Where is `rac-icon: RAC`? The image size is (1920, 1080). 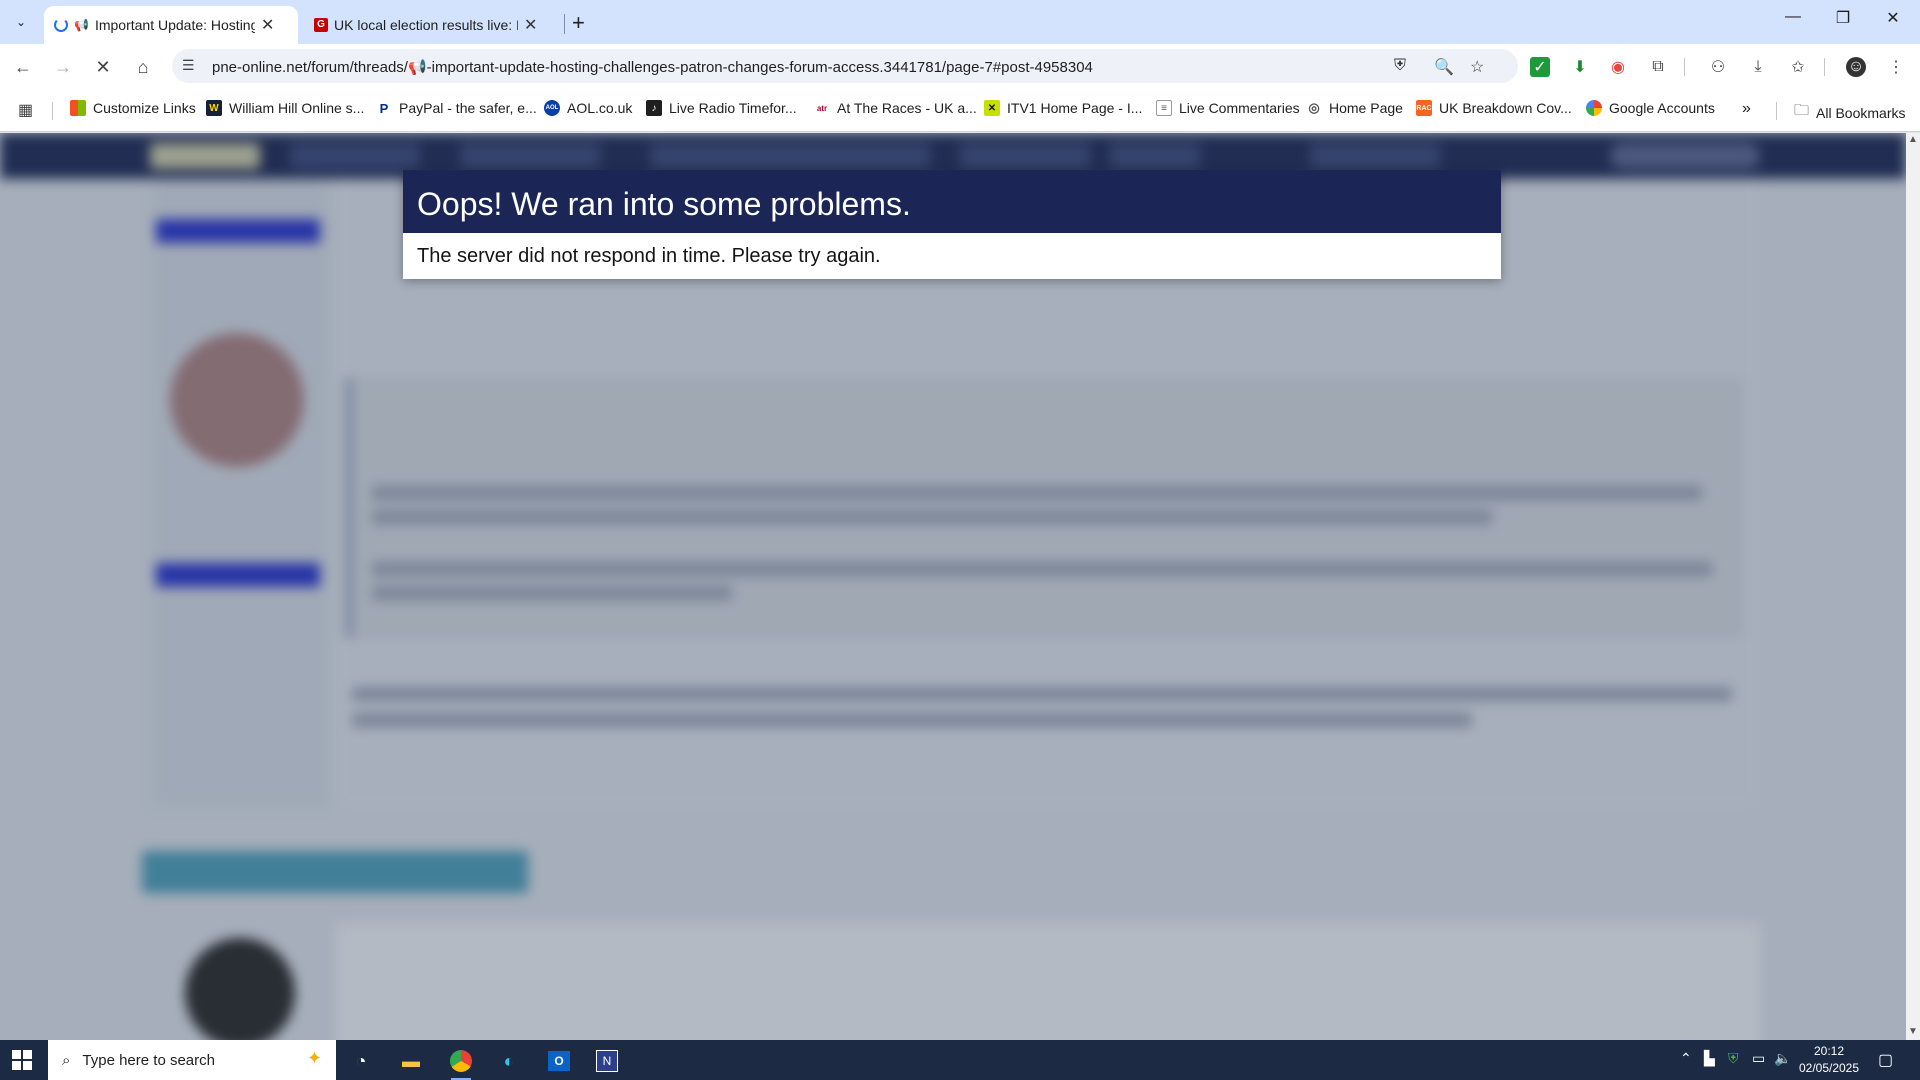 rac-icon: RAC is located at coordinates (1424, 108).